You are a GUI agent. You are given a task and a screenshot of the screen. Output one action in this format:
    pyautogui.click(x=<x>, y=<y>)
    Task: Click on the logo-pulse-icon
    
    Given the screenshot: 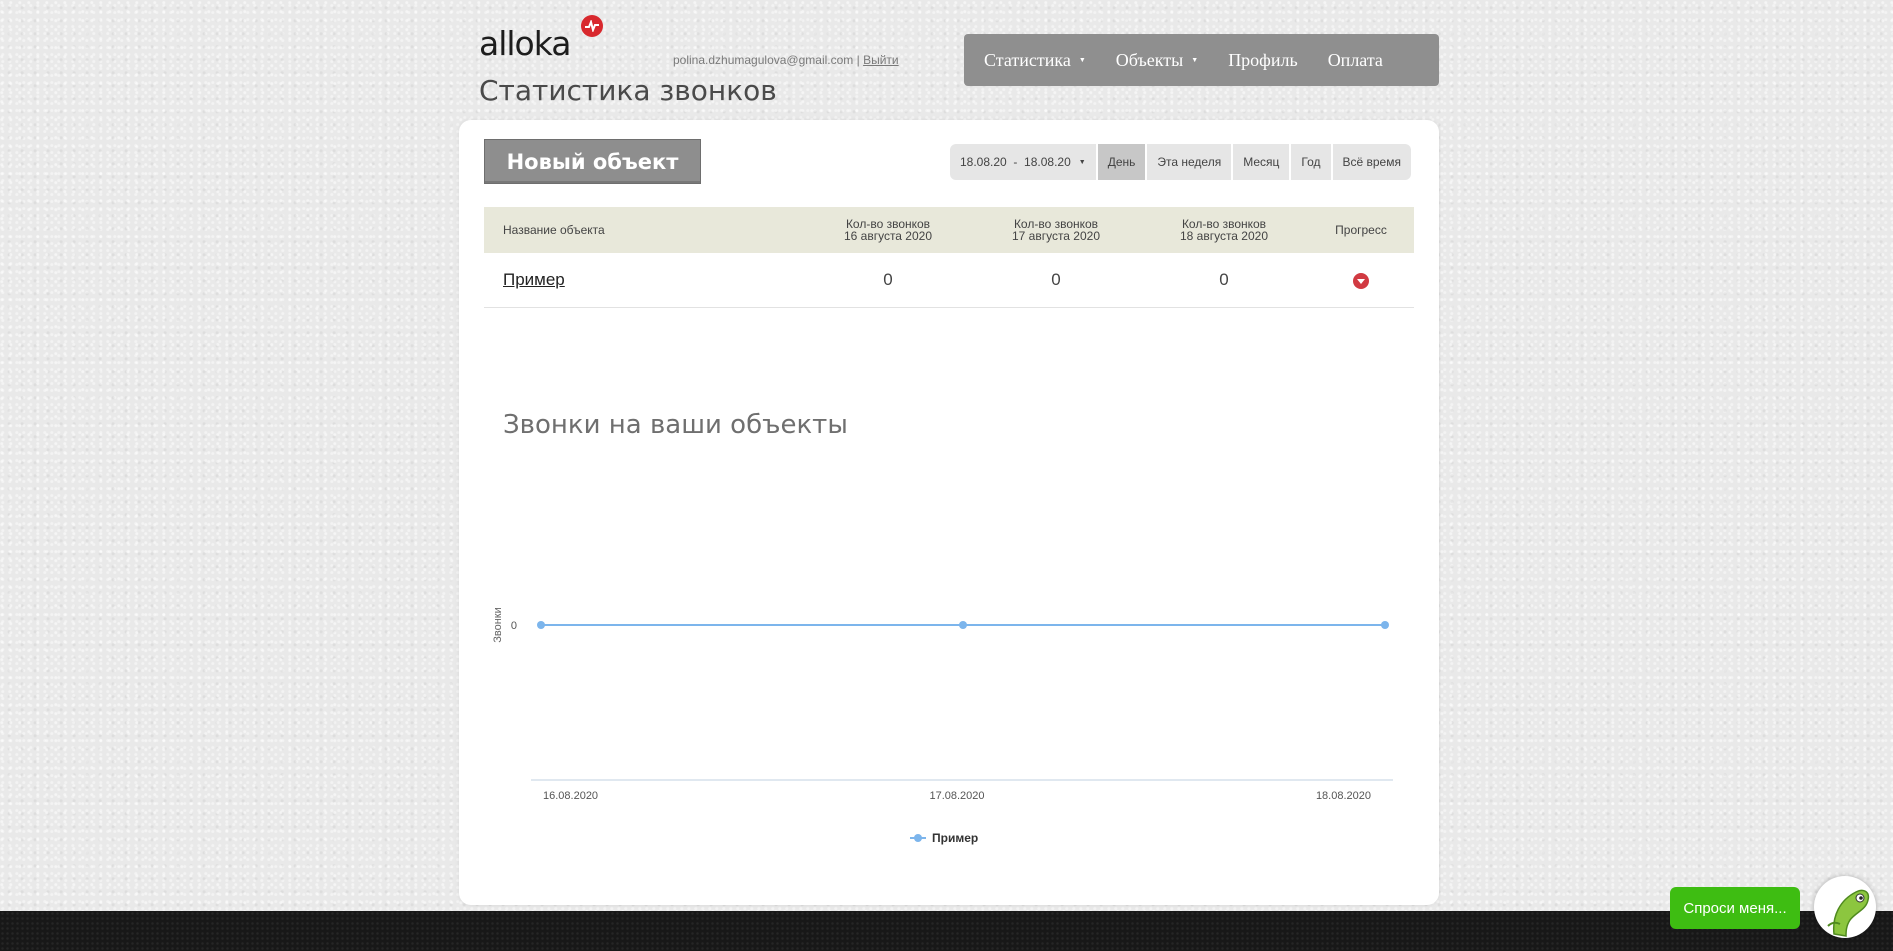 What is the action you would take?
    pyautogui.click(x=592, y=26)
    